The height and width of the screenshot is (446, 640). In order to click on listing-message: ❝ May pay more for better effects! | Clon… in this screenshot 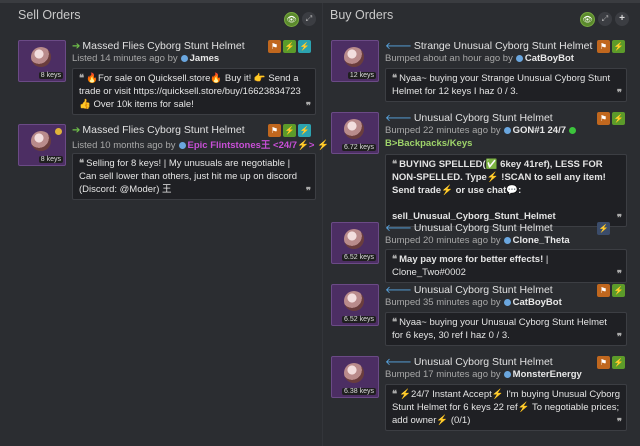, I will do `click(506, 266)`.